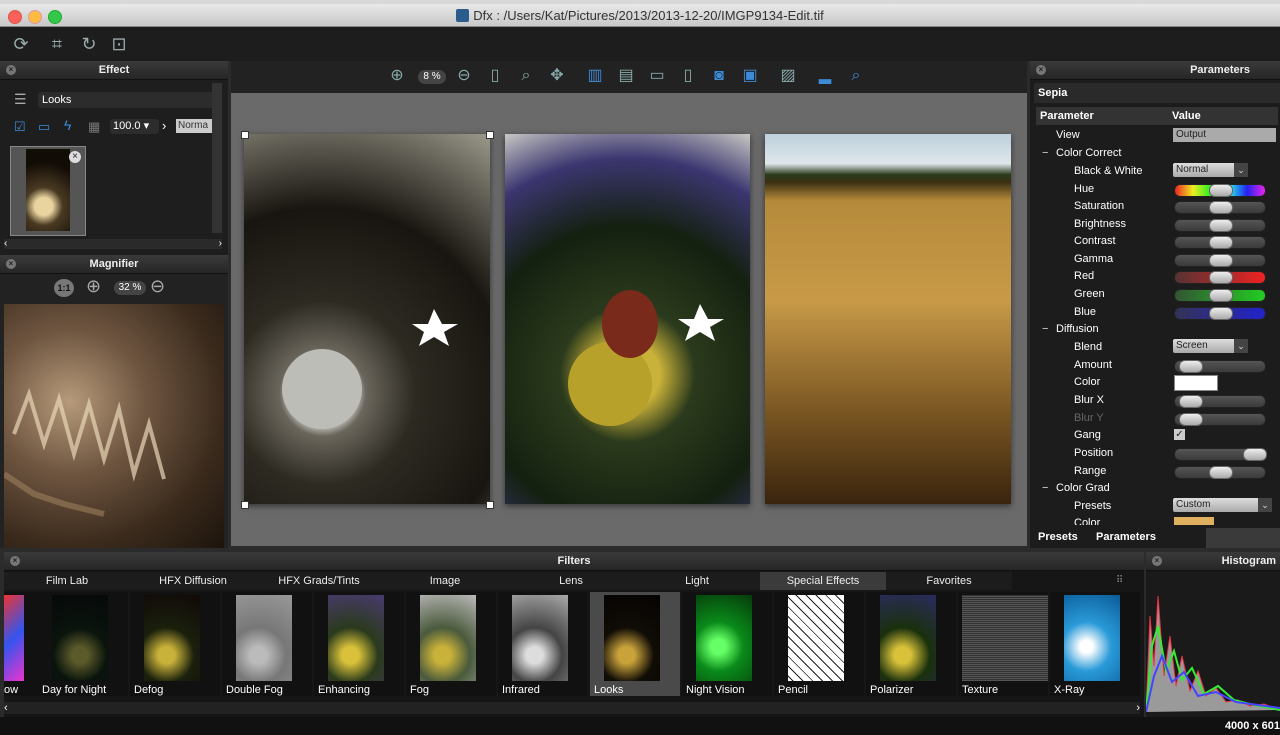 The height and width of the screenshot is (735, 1280). Describe the element at coordinates (1194, 521) in the screenshot. I see `grad-color-swatch` at that location.